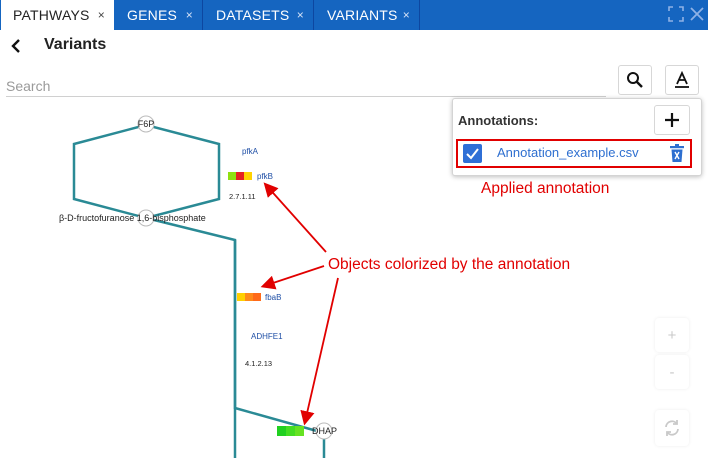 This screenshot has height=458, width=708. I want to click on page-title: Variants, so click(75, 44).